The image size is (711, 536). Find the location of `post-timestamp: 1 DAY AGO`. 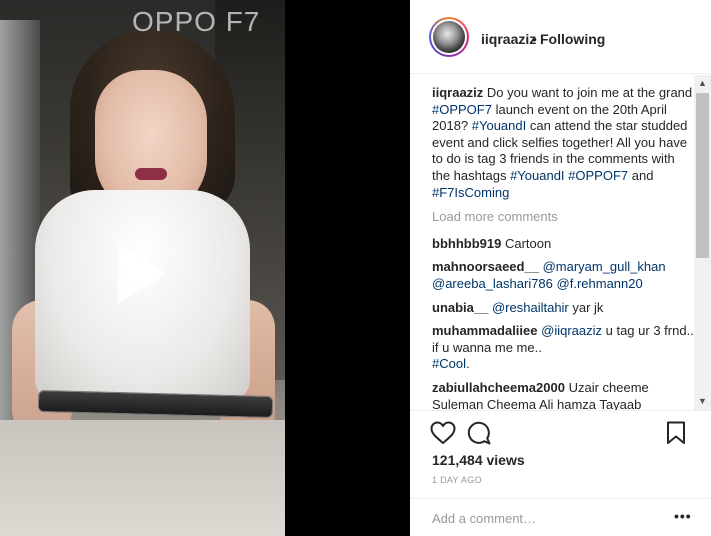

post-timestamp: 1 DAY AGO is located at coordinates (457, 480).